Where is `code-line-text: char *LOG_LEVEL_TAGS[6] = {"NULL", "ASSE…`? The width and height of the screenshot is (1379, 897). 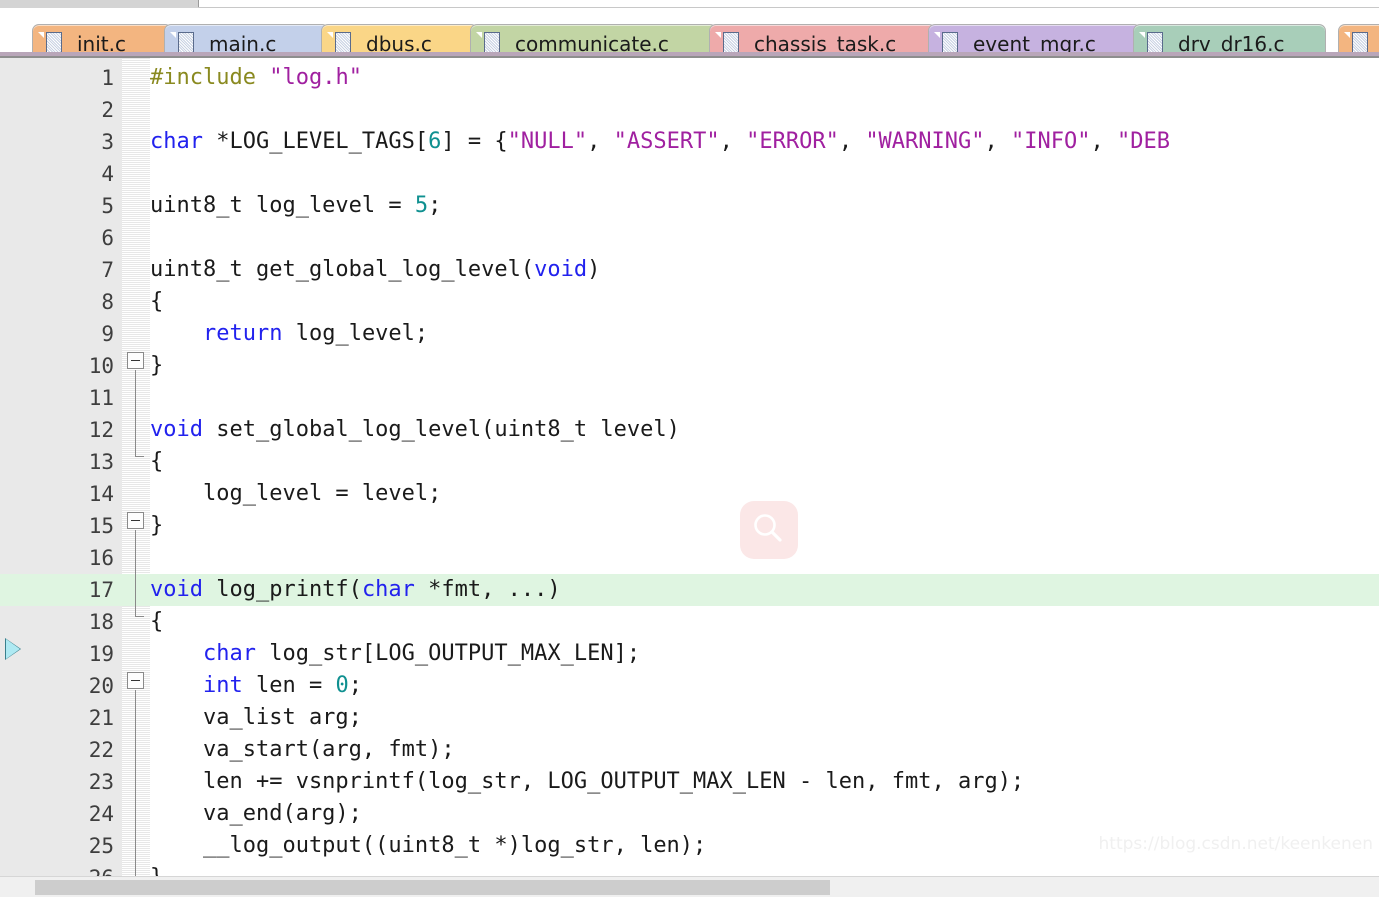 code-line-text: char *LOG_LEVEL_TAGS[6] = {"NULL", "ASSE… is located at coordinates (660, 142).